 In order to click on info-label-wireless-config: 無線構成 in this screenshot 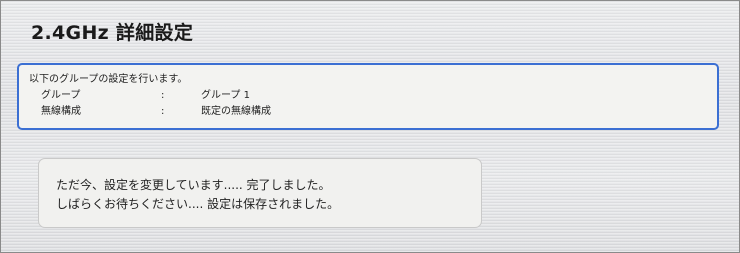, I will do `click(61, 111)`.